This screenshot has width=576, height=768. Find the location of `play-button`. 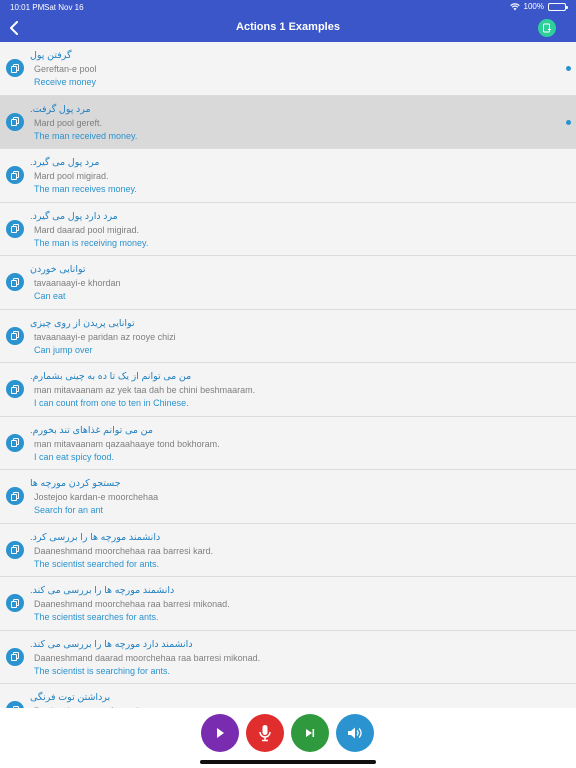

play-button is located at coordinates (220, 733).